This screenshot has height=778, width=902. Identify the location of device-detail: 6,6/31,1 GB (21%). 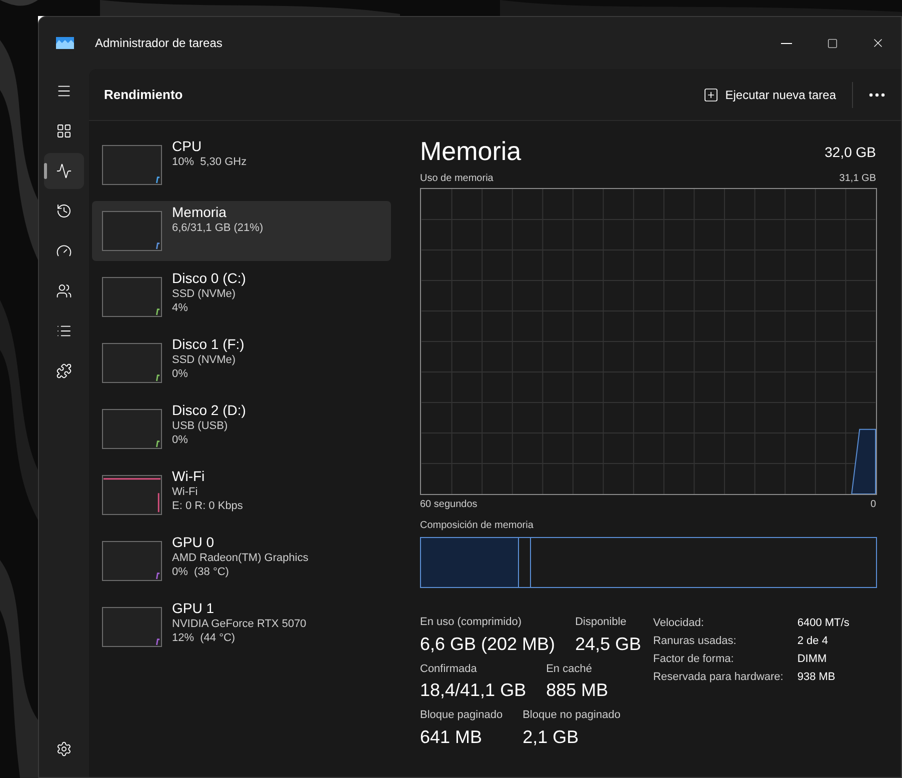
(218, 228).